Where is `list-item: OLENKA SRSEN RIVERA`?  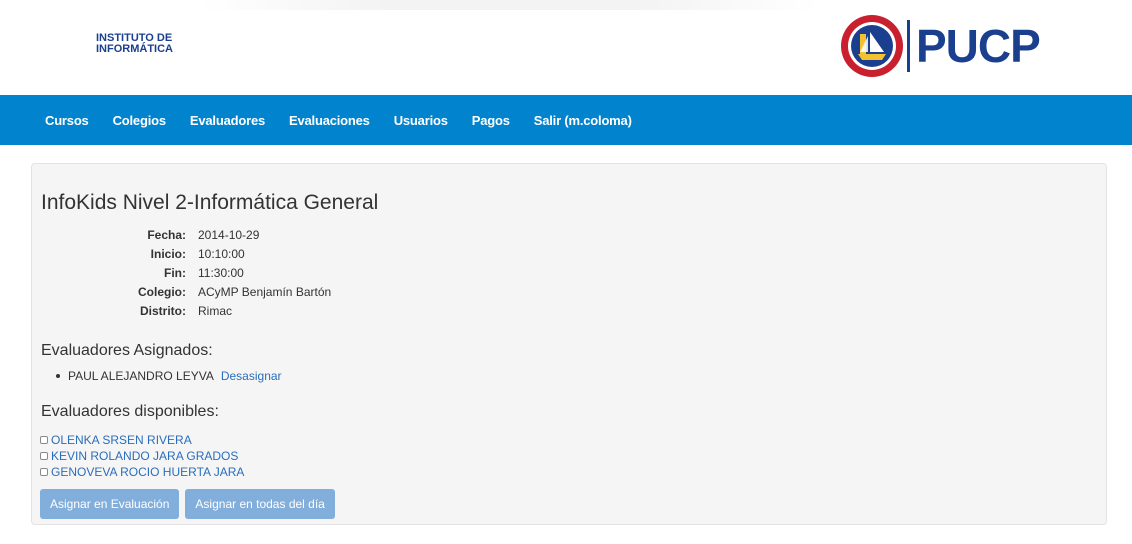
list-item: OLENKA SRSEN RIVERA is located at coordinates (142, 440).